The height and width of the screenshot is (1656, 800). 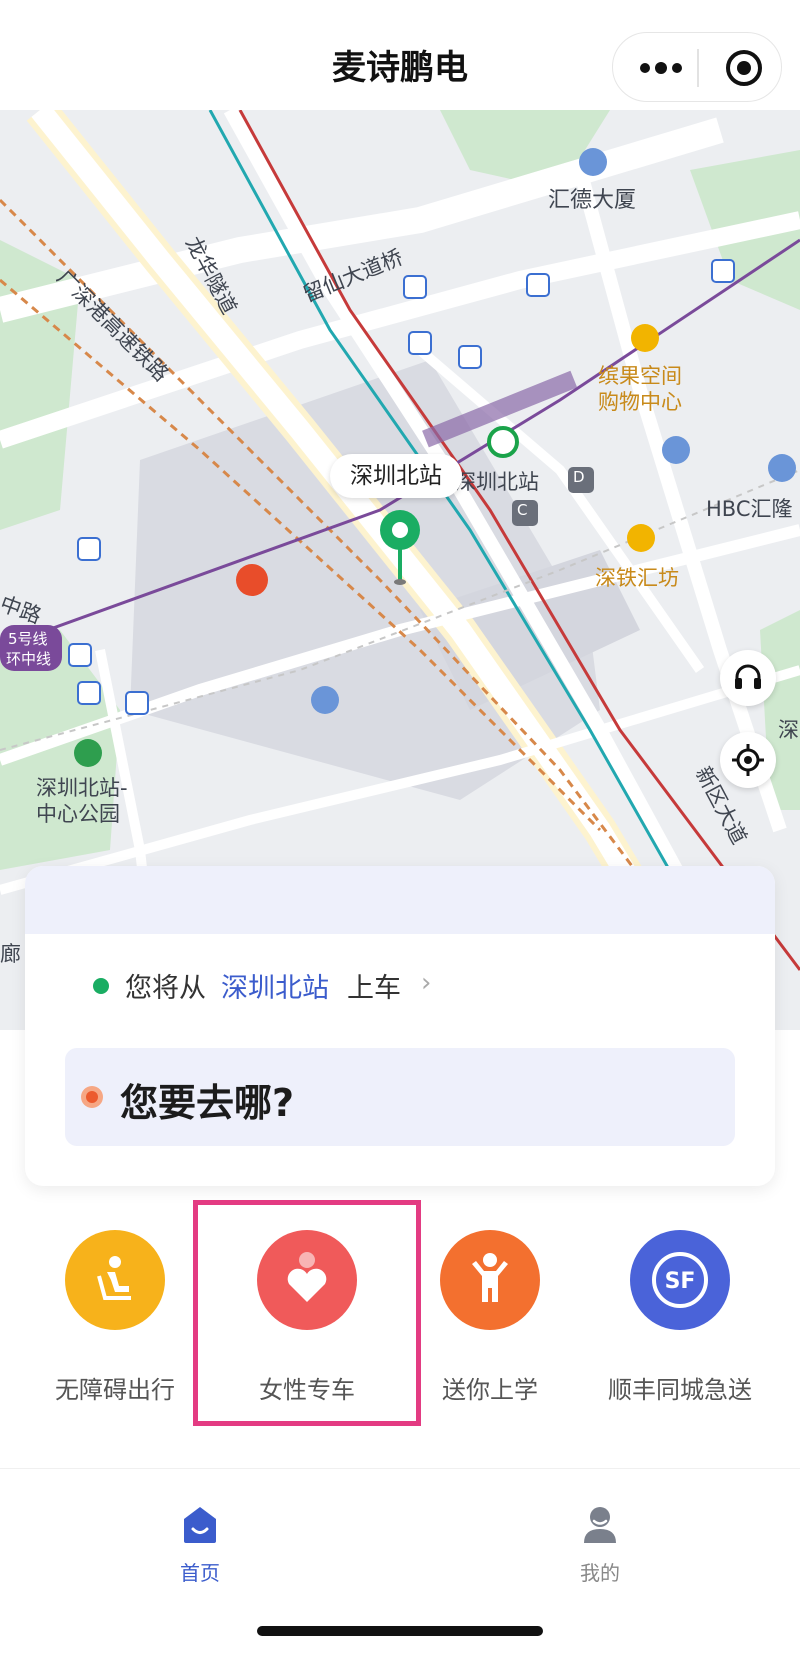 I want to click on destination-input: 您要去哪?, so click(x=400, y=1097).